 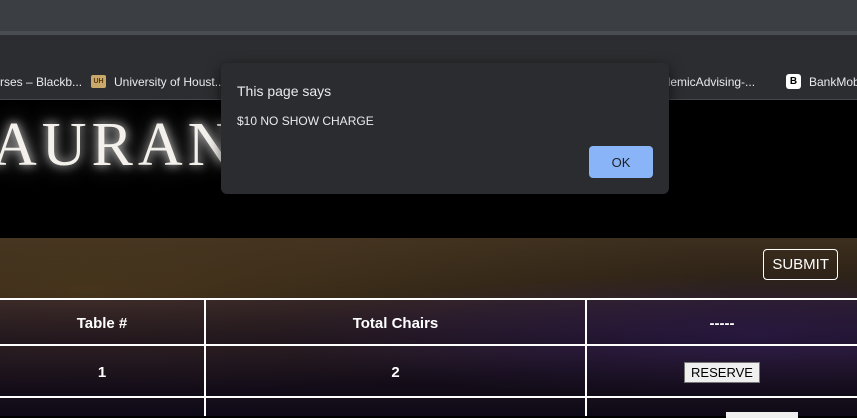 I want to click on header-action: -----, so click(x=722, y=323).